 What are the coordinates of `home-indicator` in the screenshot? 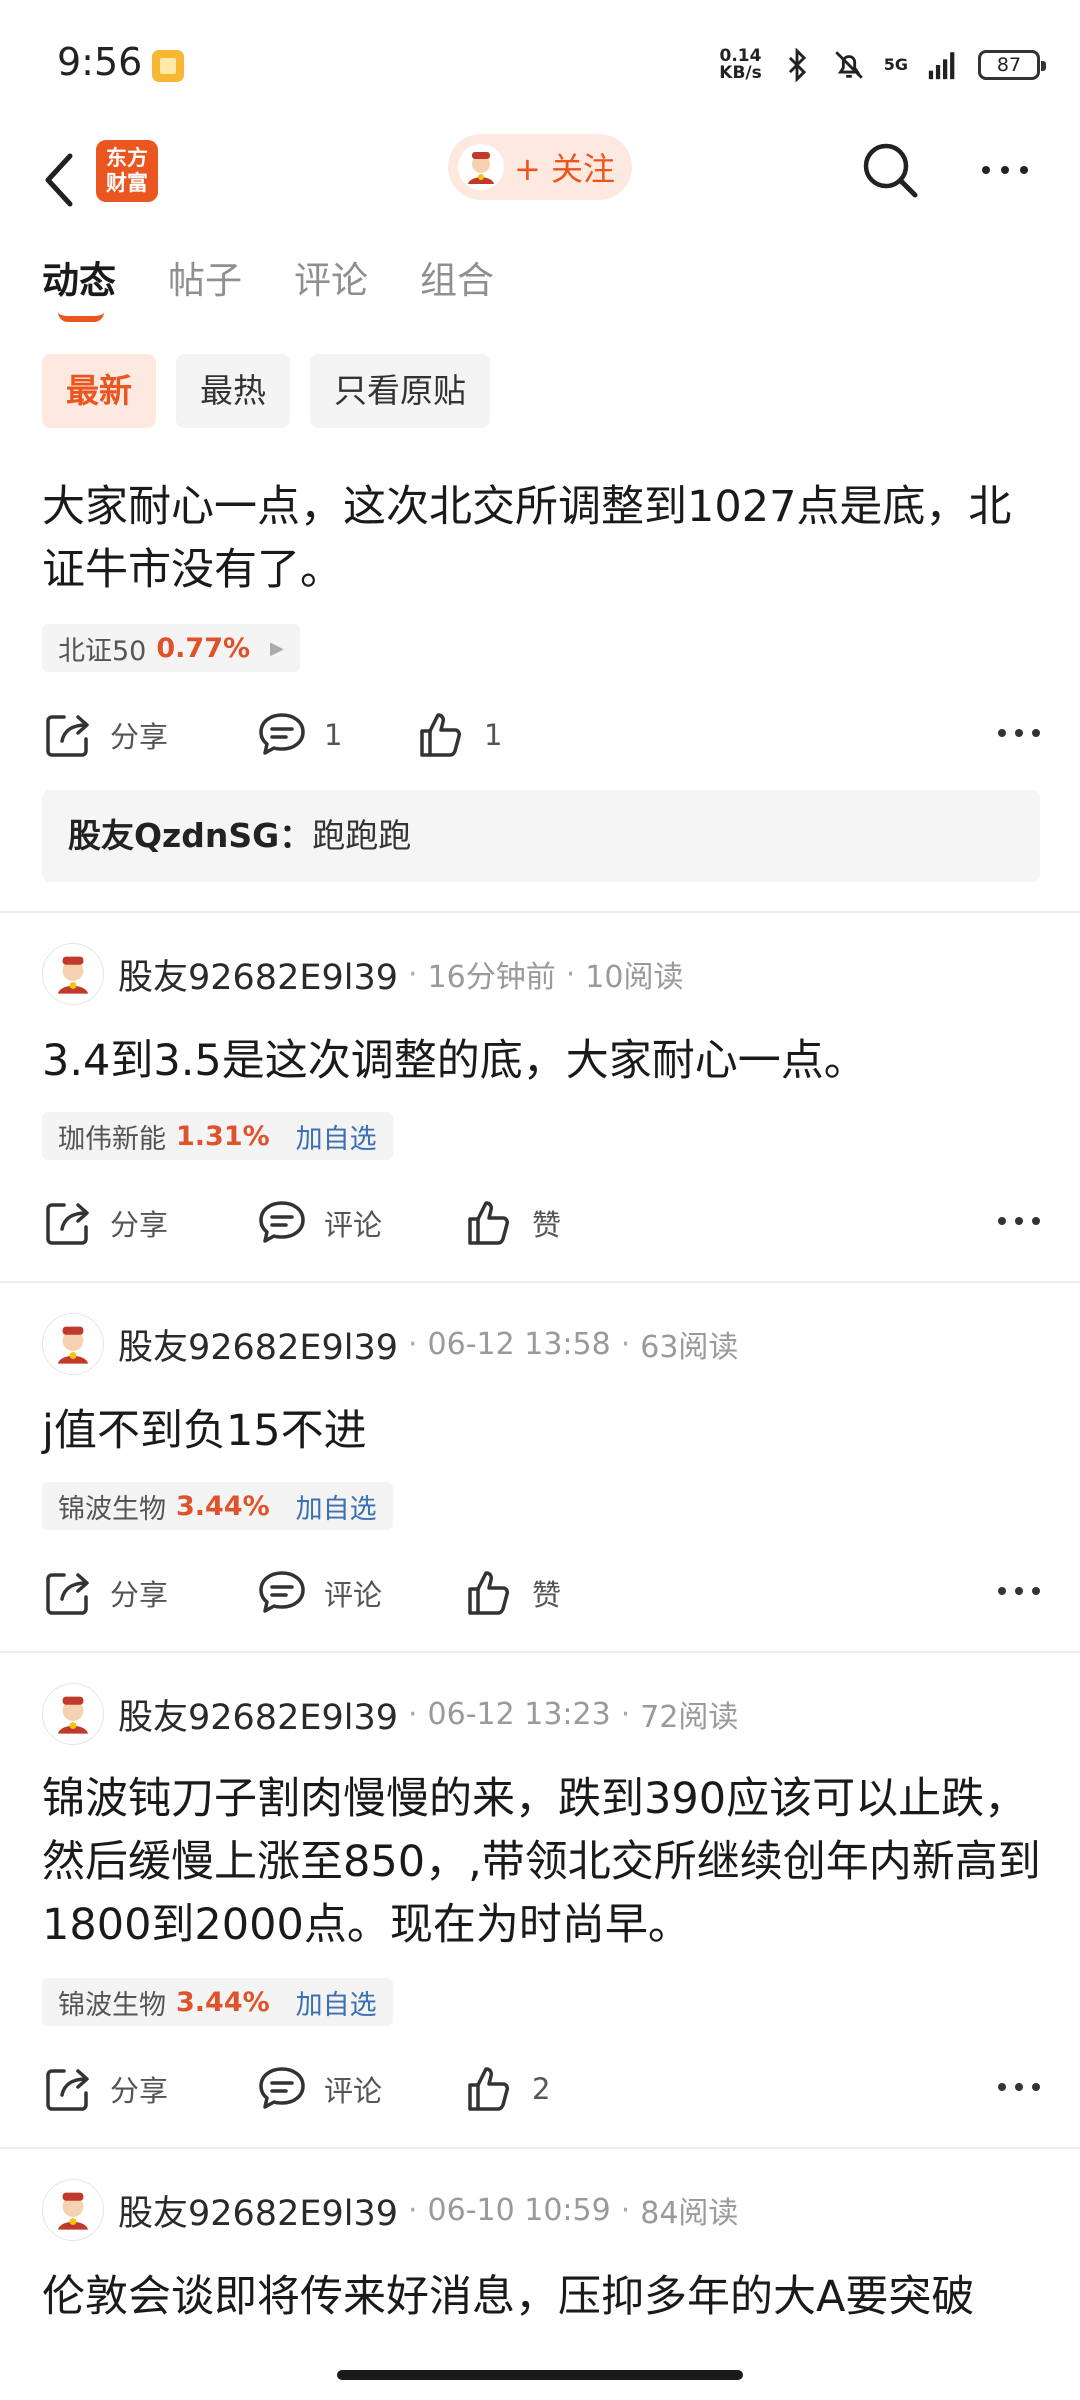 It's located at (540, 2375).